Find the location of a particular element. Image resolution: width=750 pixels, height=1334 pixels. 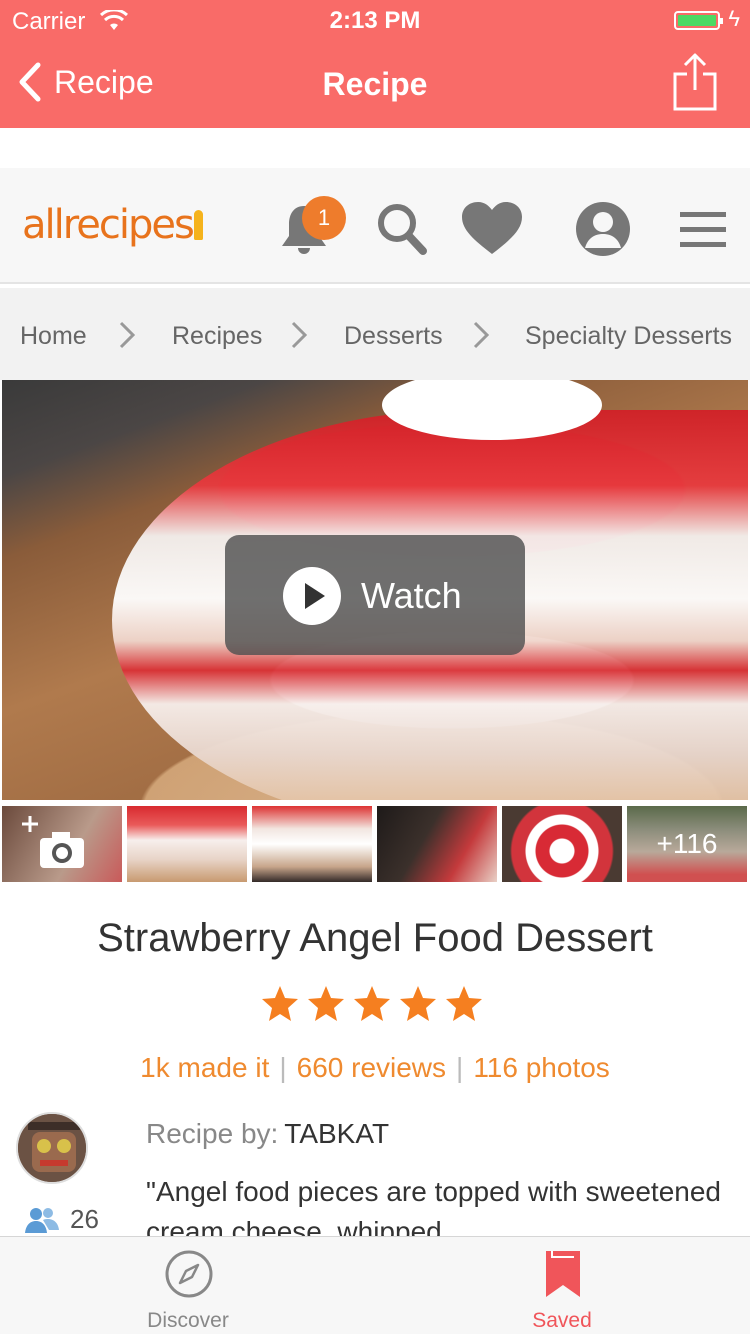

made-it-link: 1k made it is located at coordinates (204, 1067).